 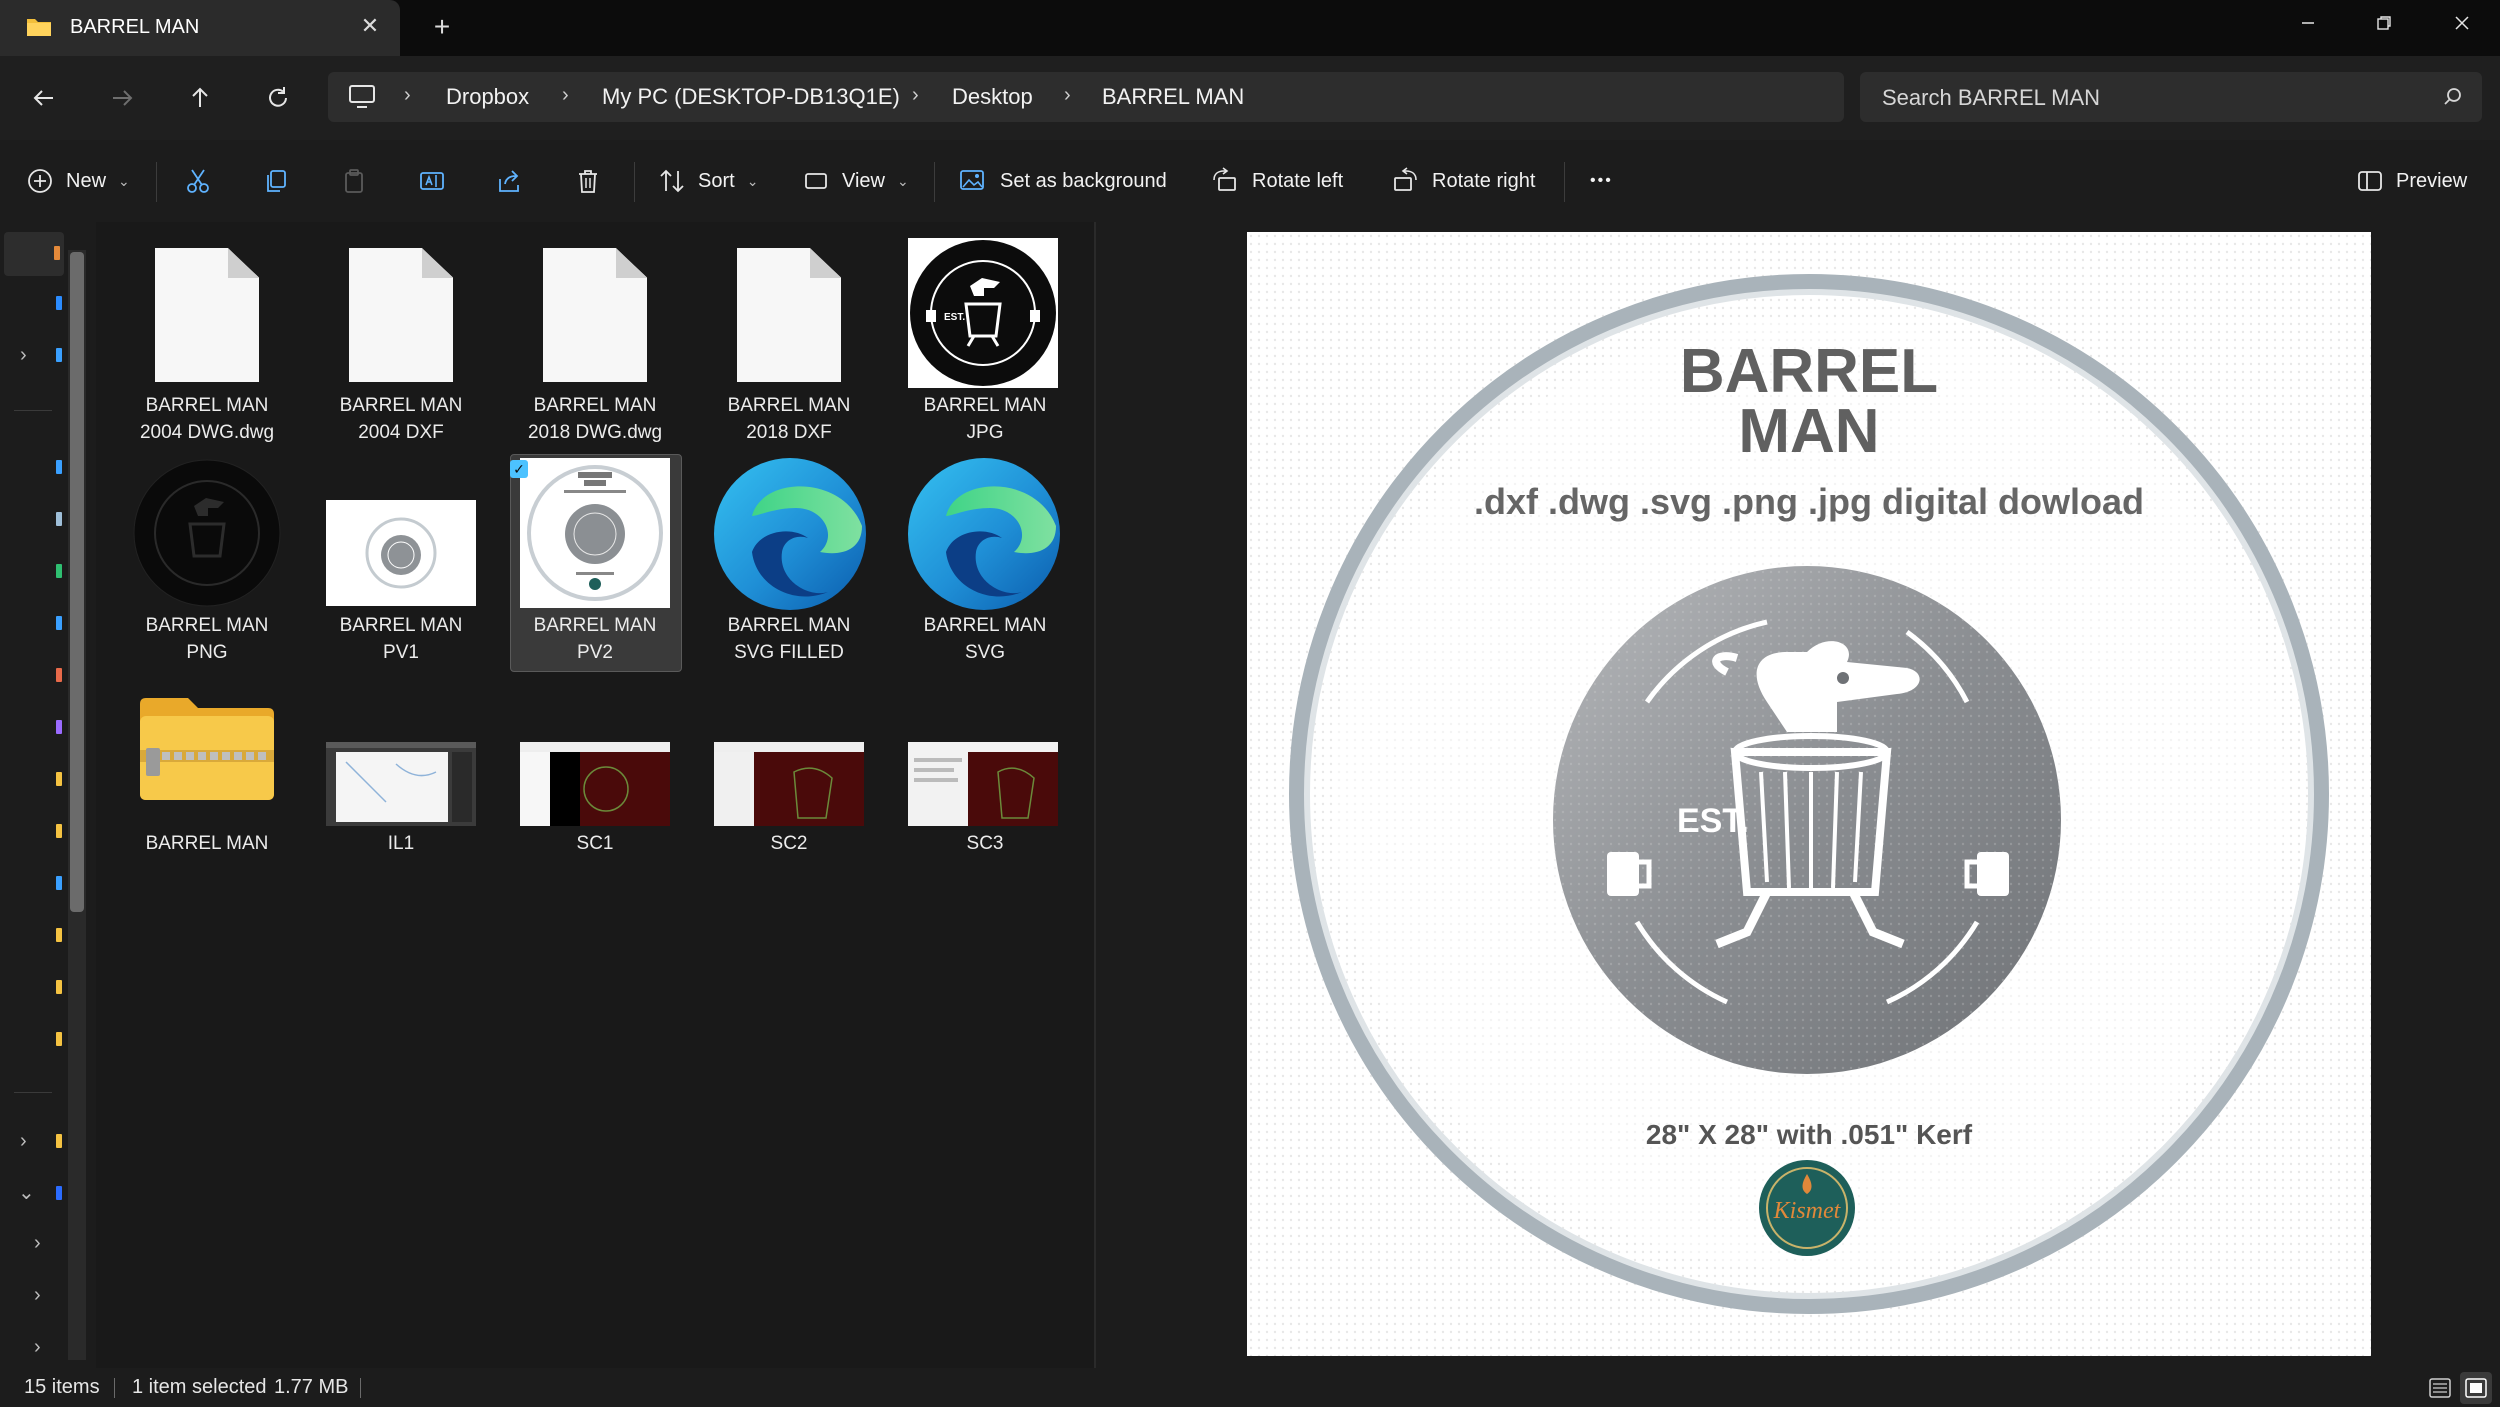 What do you see at coordinates (1224, 179) in the screenshot?
I see `rotate-left-icon` at bounding box center [1224, 179].